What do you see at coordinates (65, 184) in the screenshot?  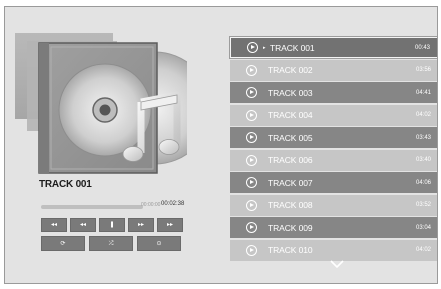 I see `now-playing-title: TRACK 001` at bounding box center [65, 184].